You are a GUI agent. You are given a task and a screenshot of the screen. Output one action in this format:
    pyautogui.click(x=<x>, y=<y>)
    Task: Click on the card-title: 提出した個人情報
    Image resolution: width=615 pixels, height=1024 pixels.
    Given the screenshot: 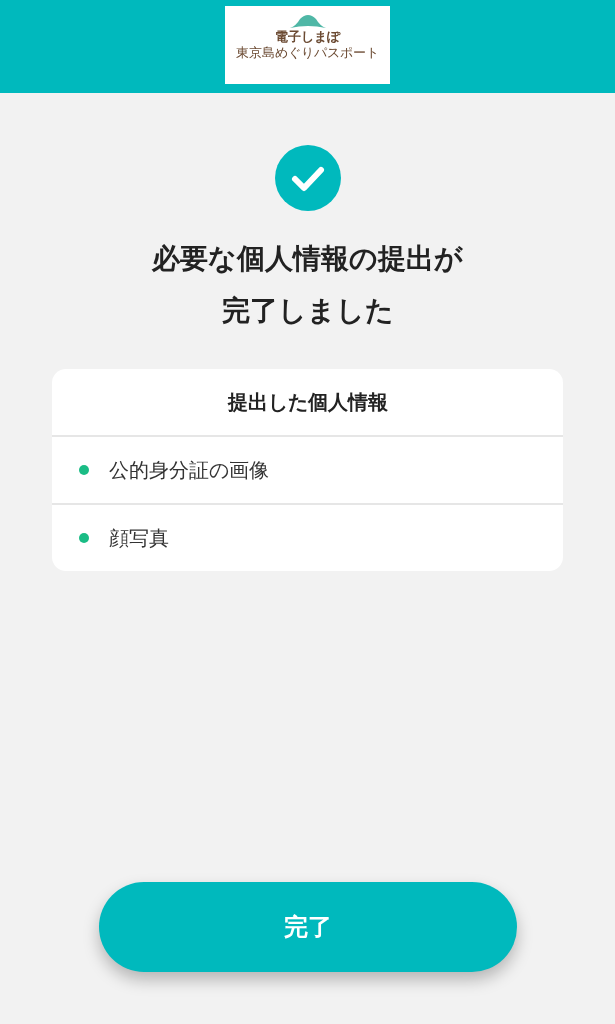 What is the action you would take?
    pyautogui.click(x=307, y=403)
    